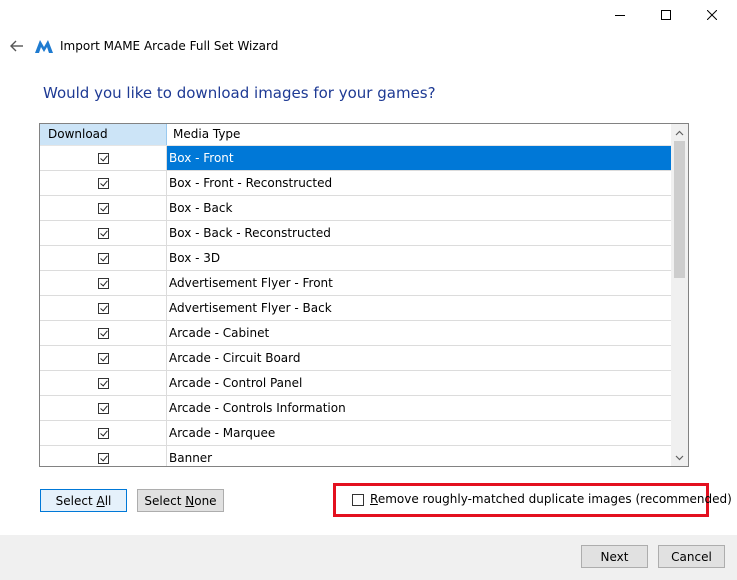  I want to click on table-row: Advertisement Flyer - Back, so click(356, 308).